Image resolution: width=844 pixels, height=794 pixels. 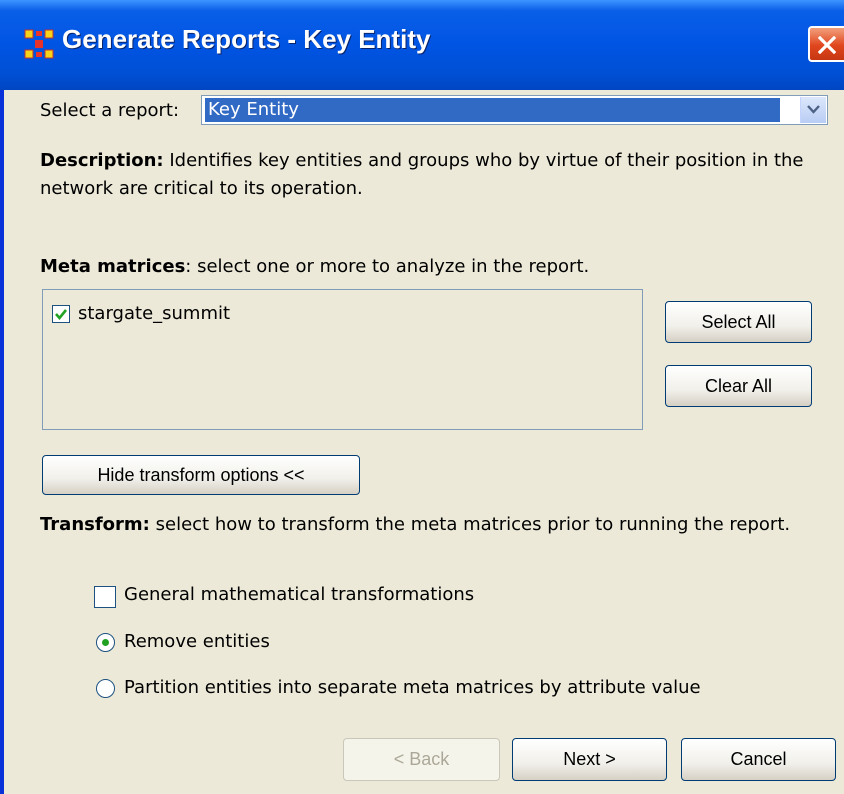 I want to click on app-network-icon, so click(x=39, y=44).